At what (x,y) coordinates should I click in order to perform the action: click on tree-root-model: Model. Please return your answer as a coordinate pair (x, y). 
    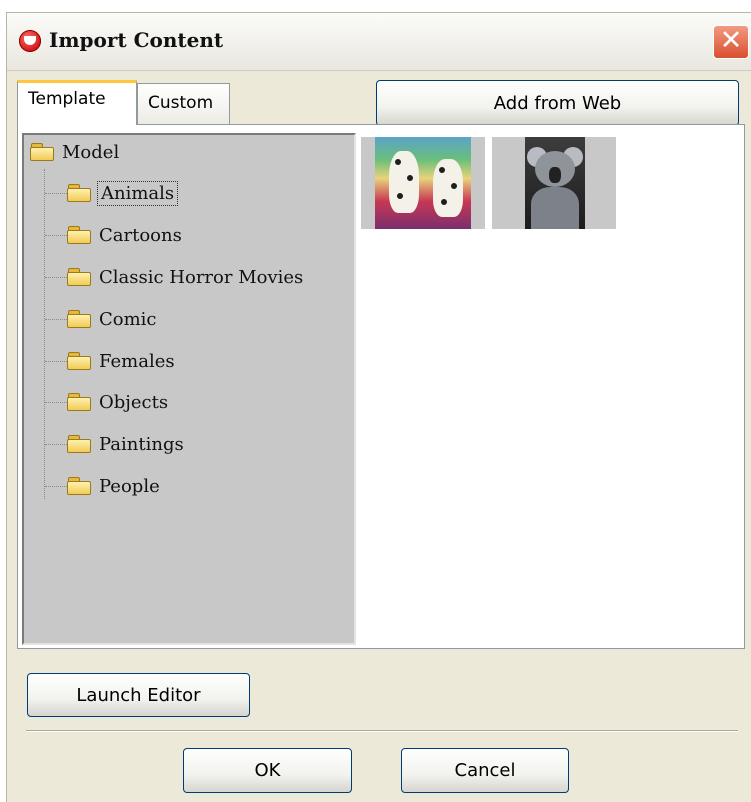
    Looking at the image, I should click on (74, 152).